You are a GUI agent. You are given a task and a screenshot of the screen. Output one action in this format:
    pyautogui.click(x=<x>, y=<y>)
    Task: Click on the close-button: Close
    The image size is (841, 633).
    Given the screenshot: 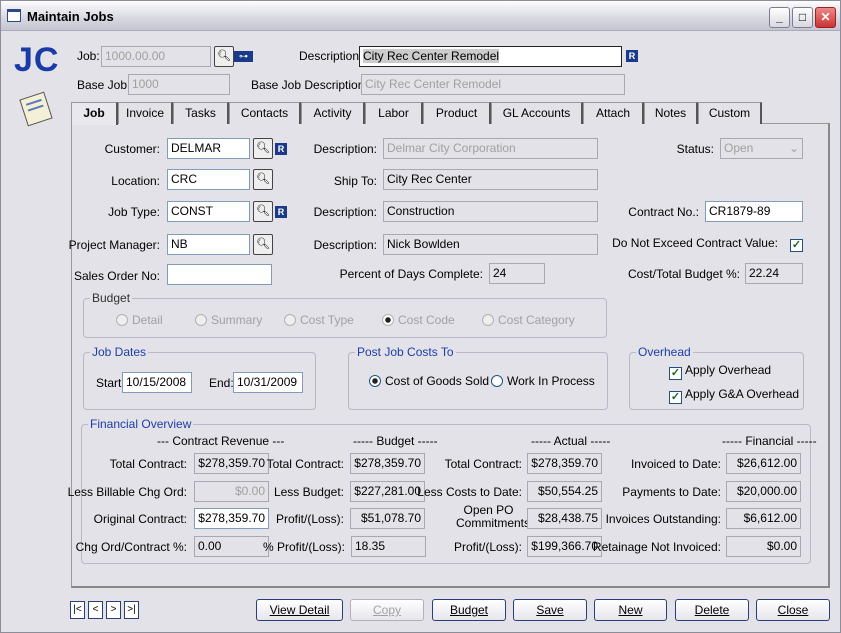 What is the action you would take?
    pyautogui.click(x=793, y=610)
    